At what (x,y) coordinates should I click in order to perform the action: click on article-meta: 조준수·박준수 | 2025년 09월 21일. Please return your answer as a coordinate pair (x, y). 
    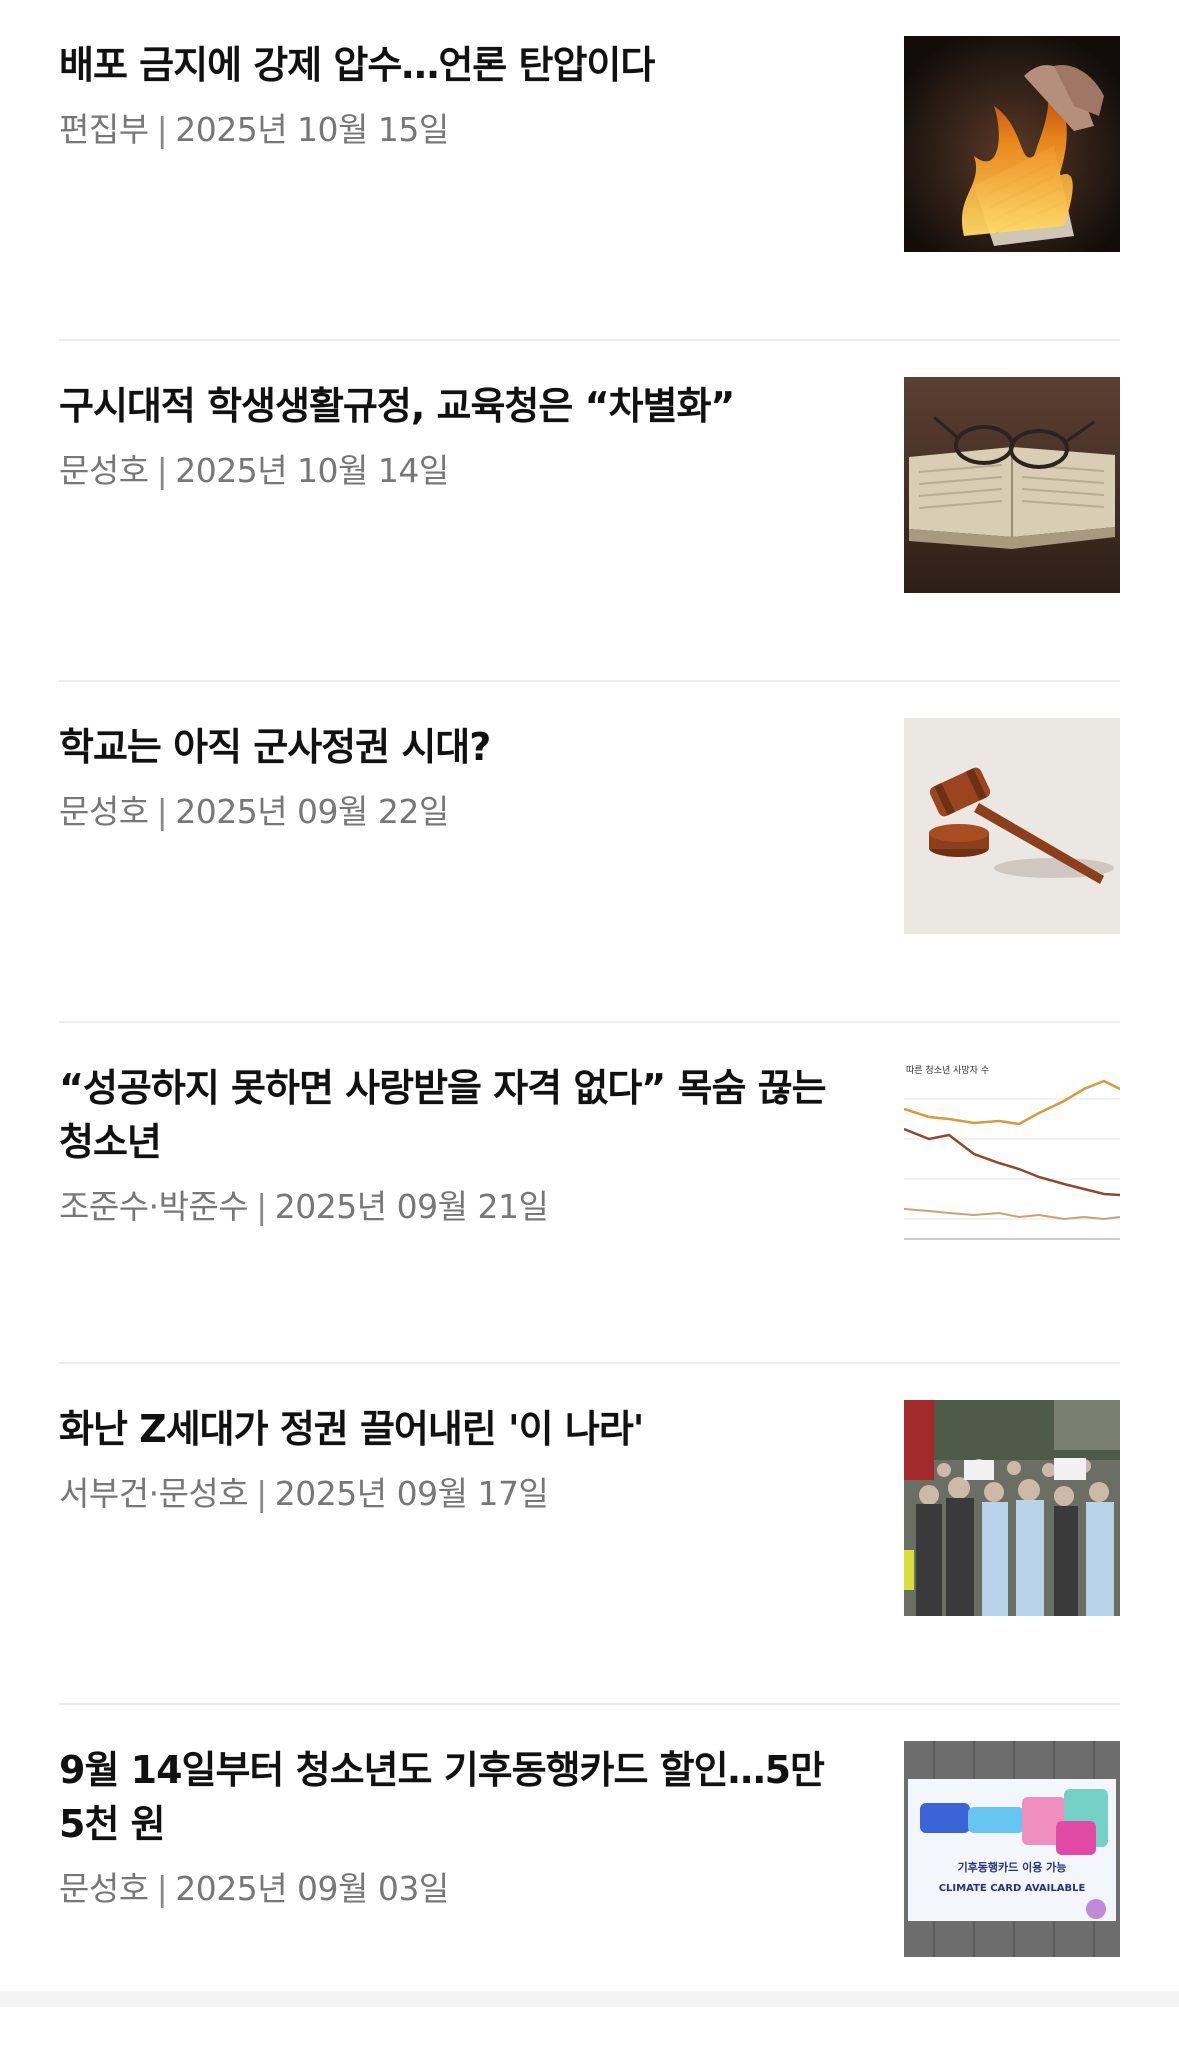
    Looking at the image, I should click on (459, 1207).